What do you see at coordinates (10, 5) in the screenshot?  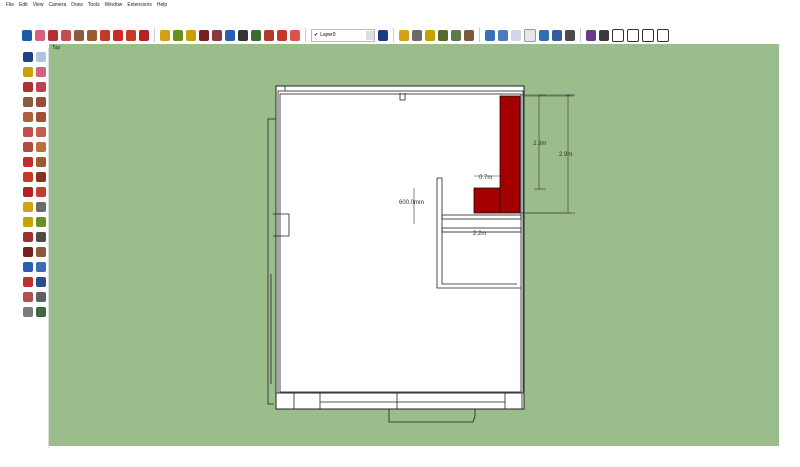 I see `menu-file: File` at bounding box center [10, 5].